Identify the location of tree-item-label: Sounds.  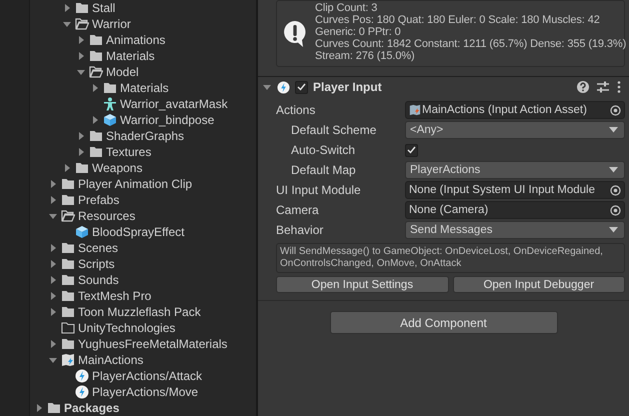
(98, 280).